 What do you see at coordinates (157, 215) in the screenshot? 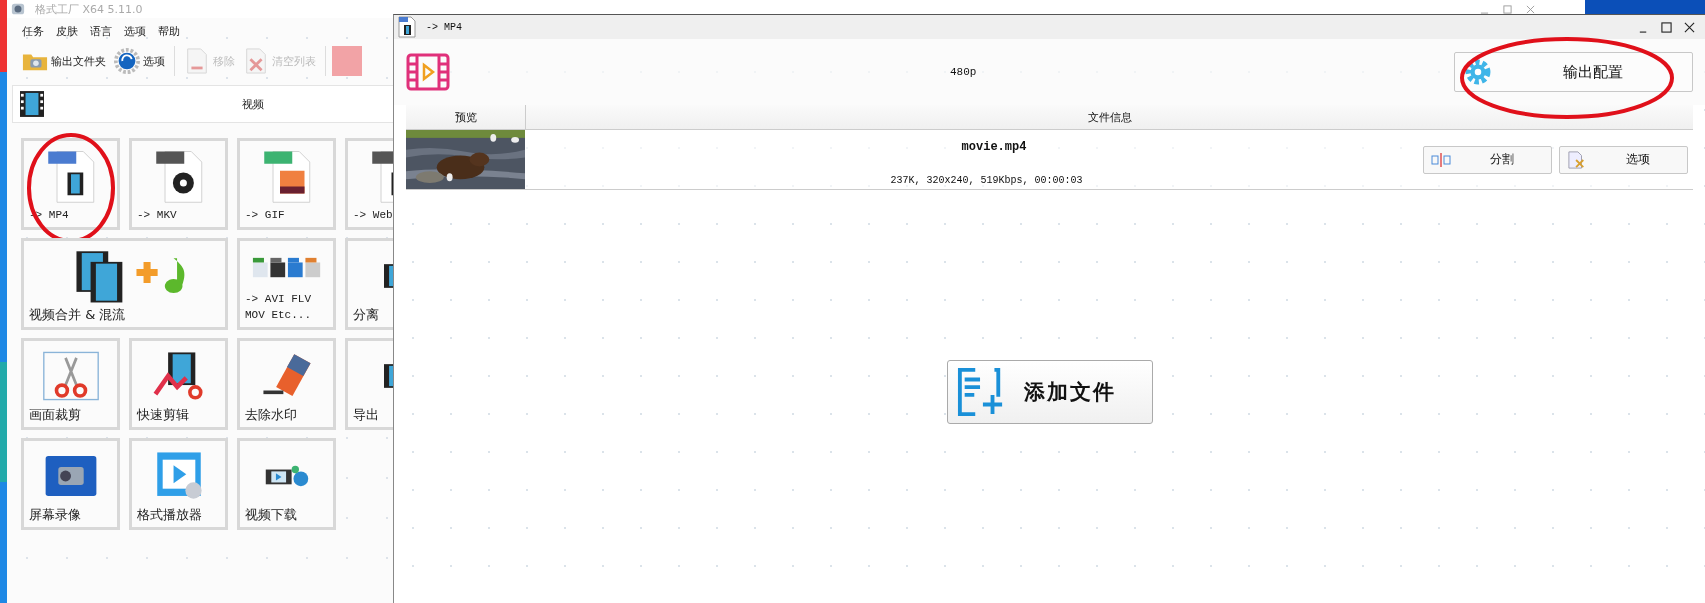
I see `tile-label: -> MKV` at bounding box center [157, 215].